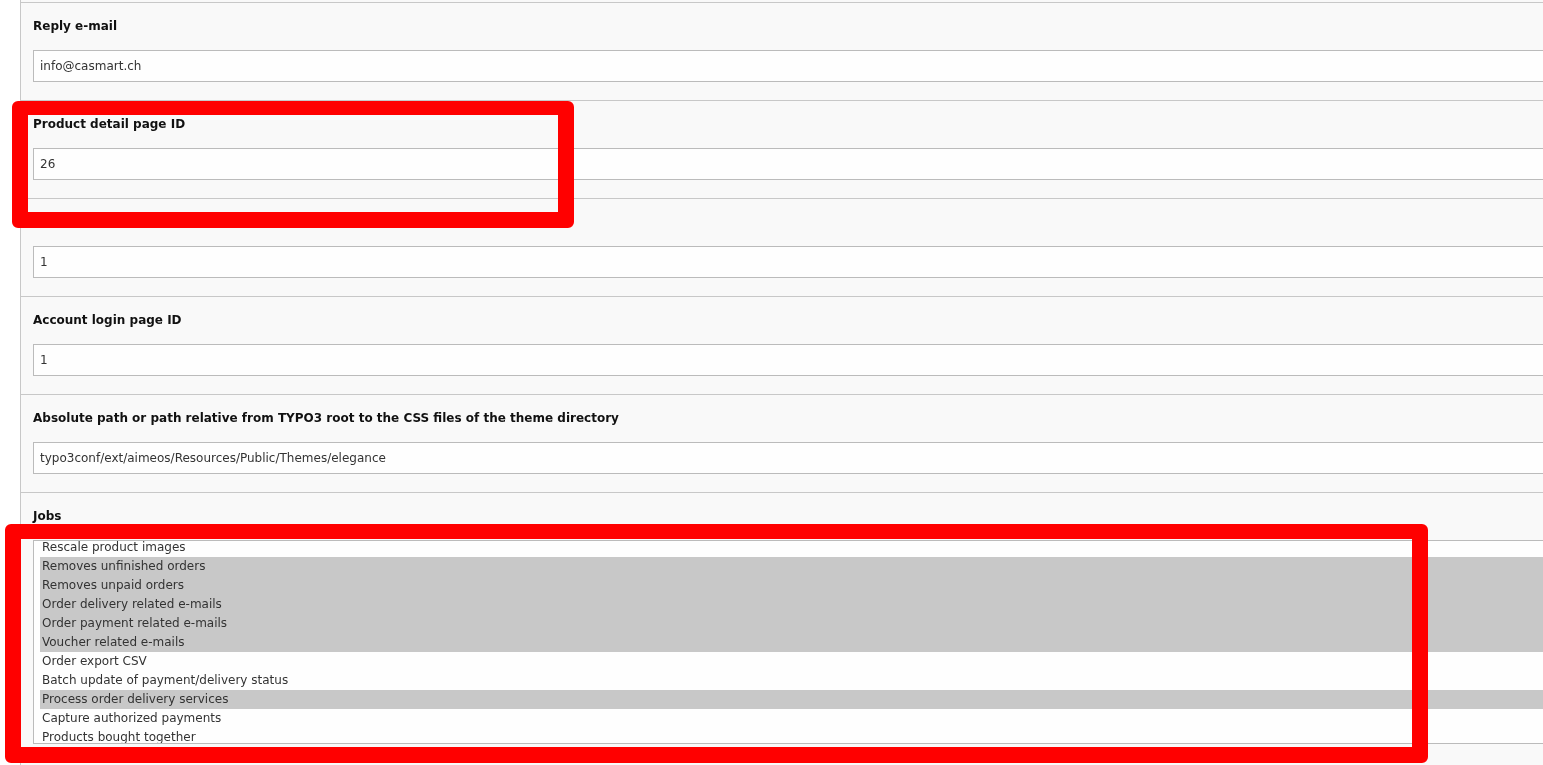 Image resolution: width=1543 pixels, height=765 pixels. I want to click on field-label: Jobs, so click(47, 516).